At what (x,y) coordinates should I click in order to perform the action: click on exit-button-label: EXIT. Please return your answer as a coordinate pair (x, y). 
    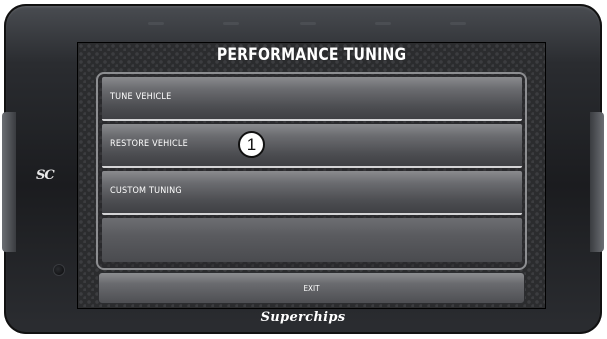
    Looking at the image, I should click on (311, 288).